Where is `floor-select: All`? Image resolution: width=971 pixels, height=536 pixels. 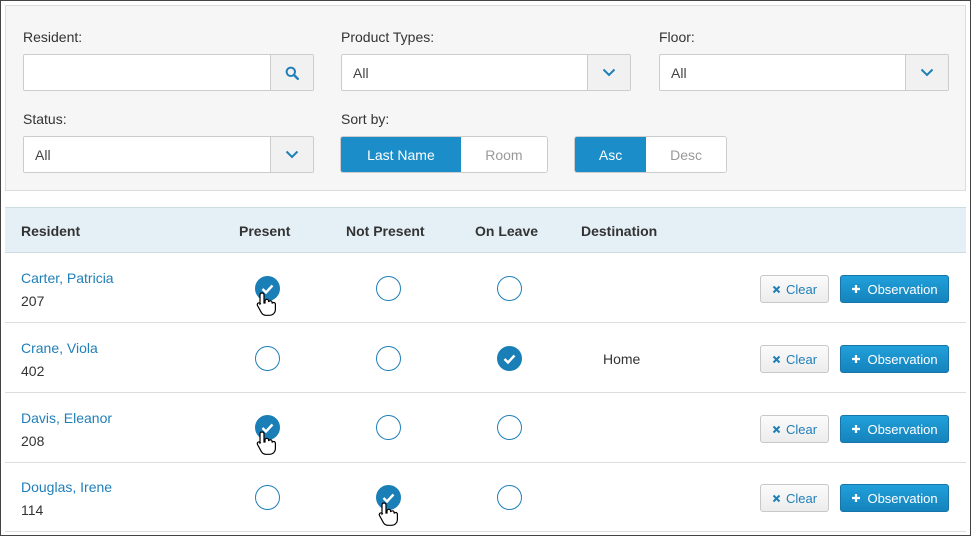
floor-select: All is located at coordinates (804, 72).